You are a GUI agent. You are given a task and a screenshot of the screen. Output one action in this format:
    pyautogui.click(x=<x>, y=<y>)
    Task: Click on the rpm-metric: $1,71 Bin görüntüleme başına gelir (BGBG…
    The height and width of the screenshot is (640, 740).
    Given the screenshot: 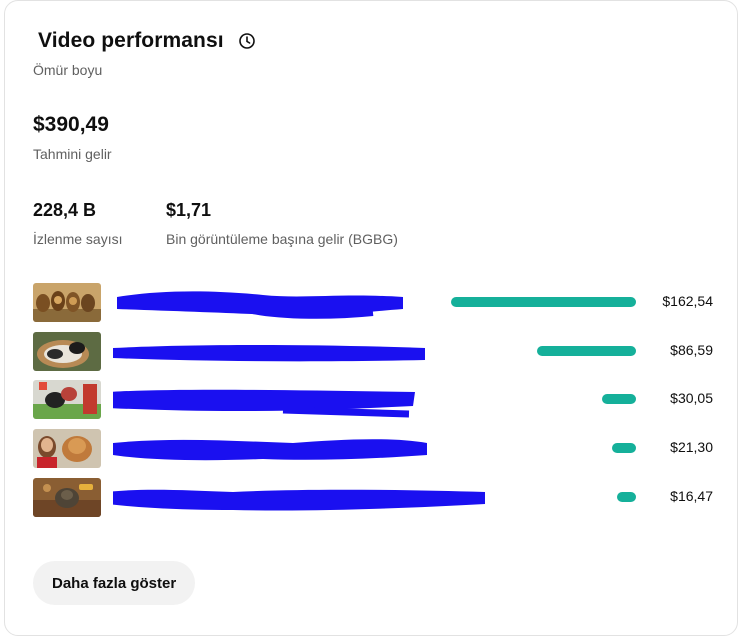 What is the action you would take?
    pyautogui.click(x=282, y=223)
    